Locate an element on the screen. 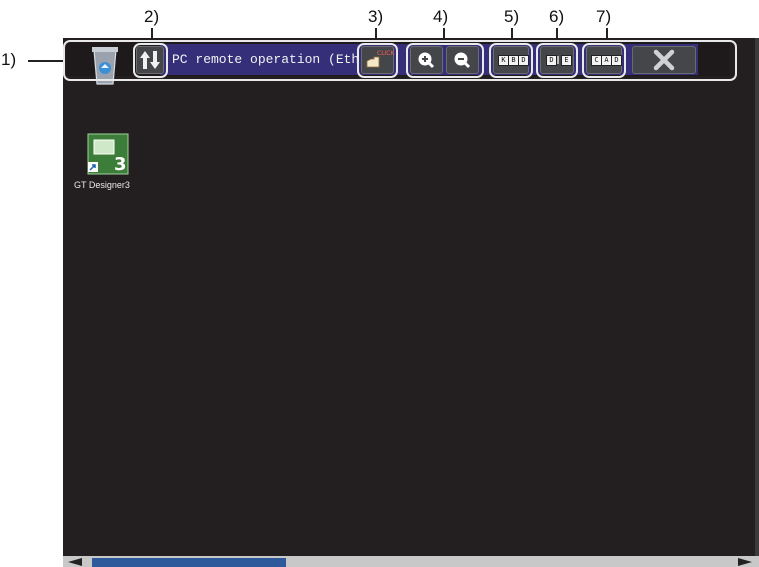 The height and width of the screenshot is (567, 759). horizontal-scroll-thumb is located at coordinates (189, 562).